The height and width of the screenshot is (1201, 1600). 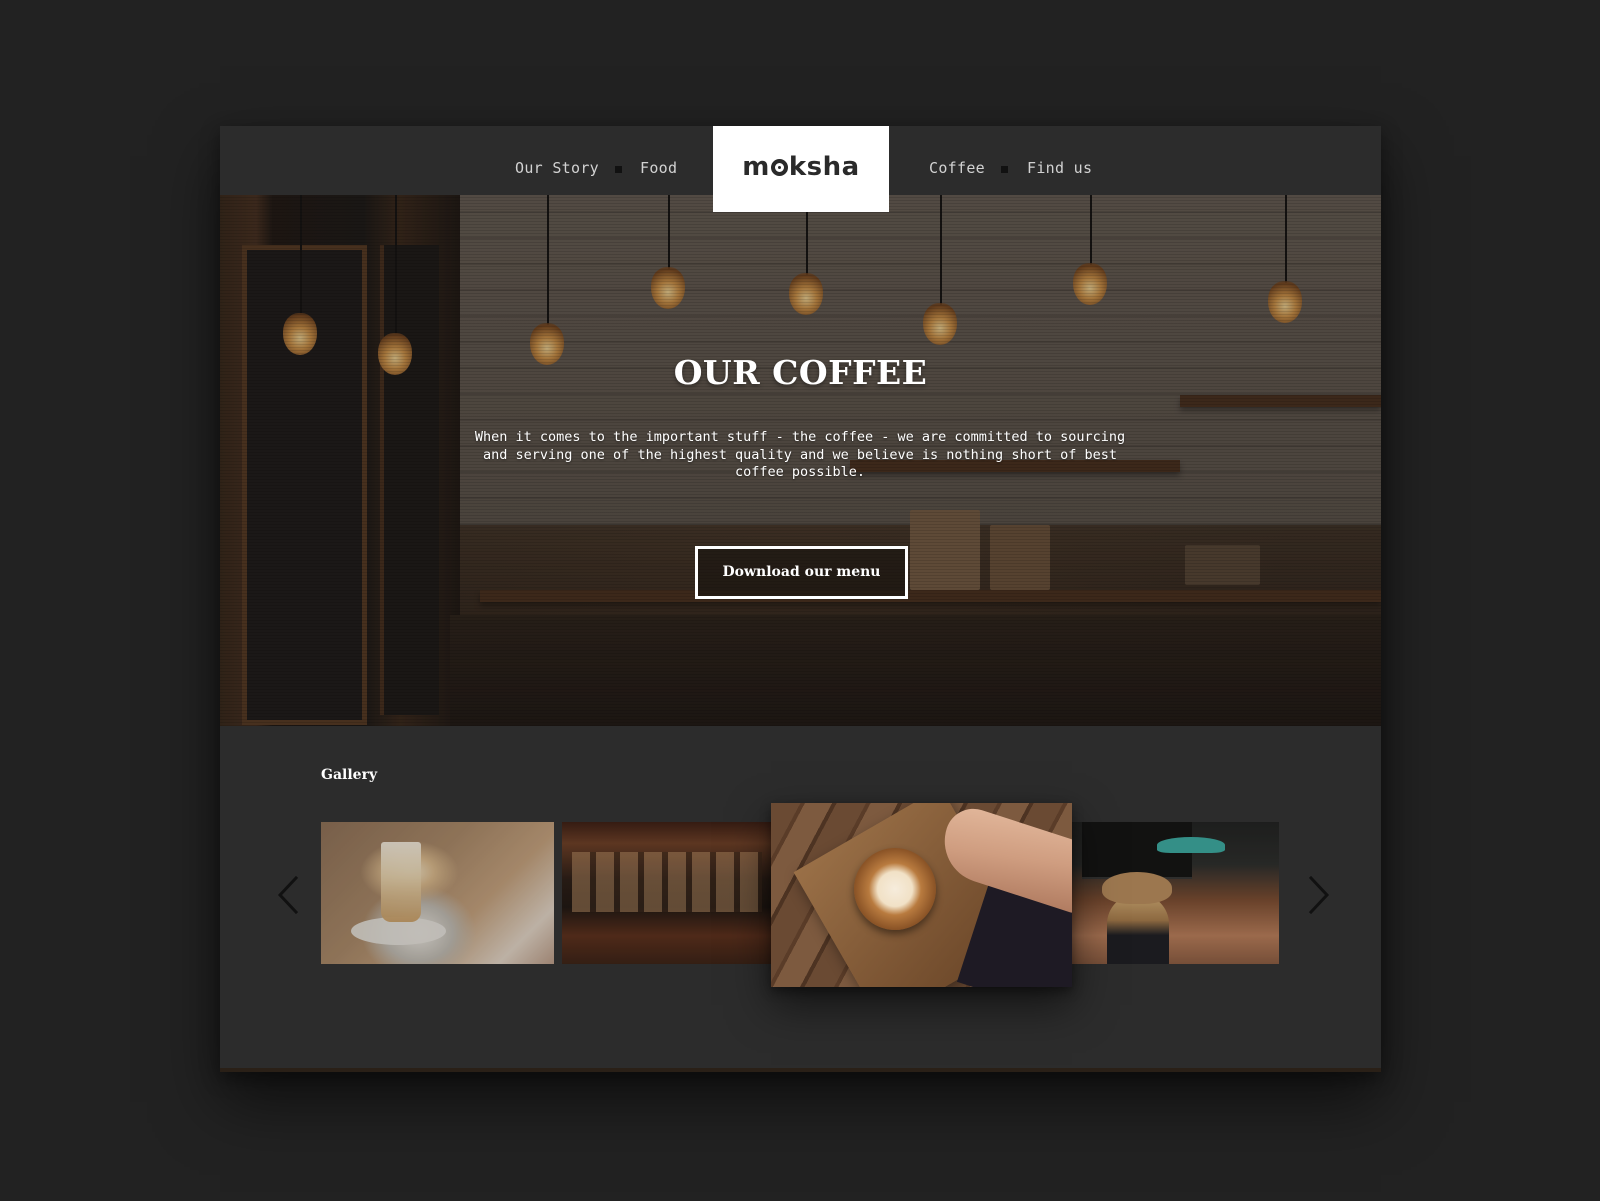 What do you see at coordinates (800, 1070) in the screenshot?
I see `site-bottom-border` at bounding box center [800, 1070].